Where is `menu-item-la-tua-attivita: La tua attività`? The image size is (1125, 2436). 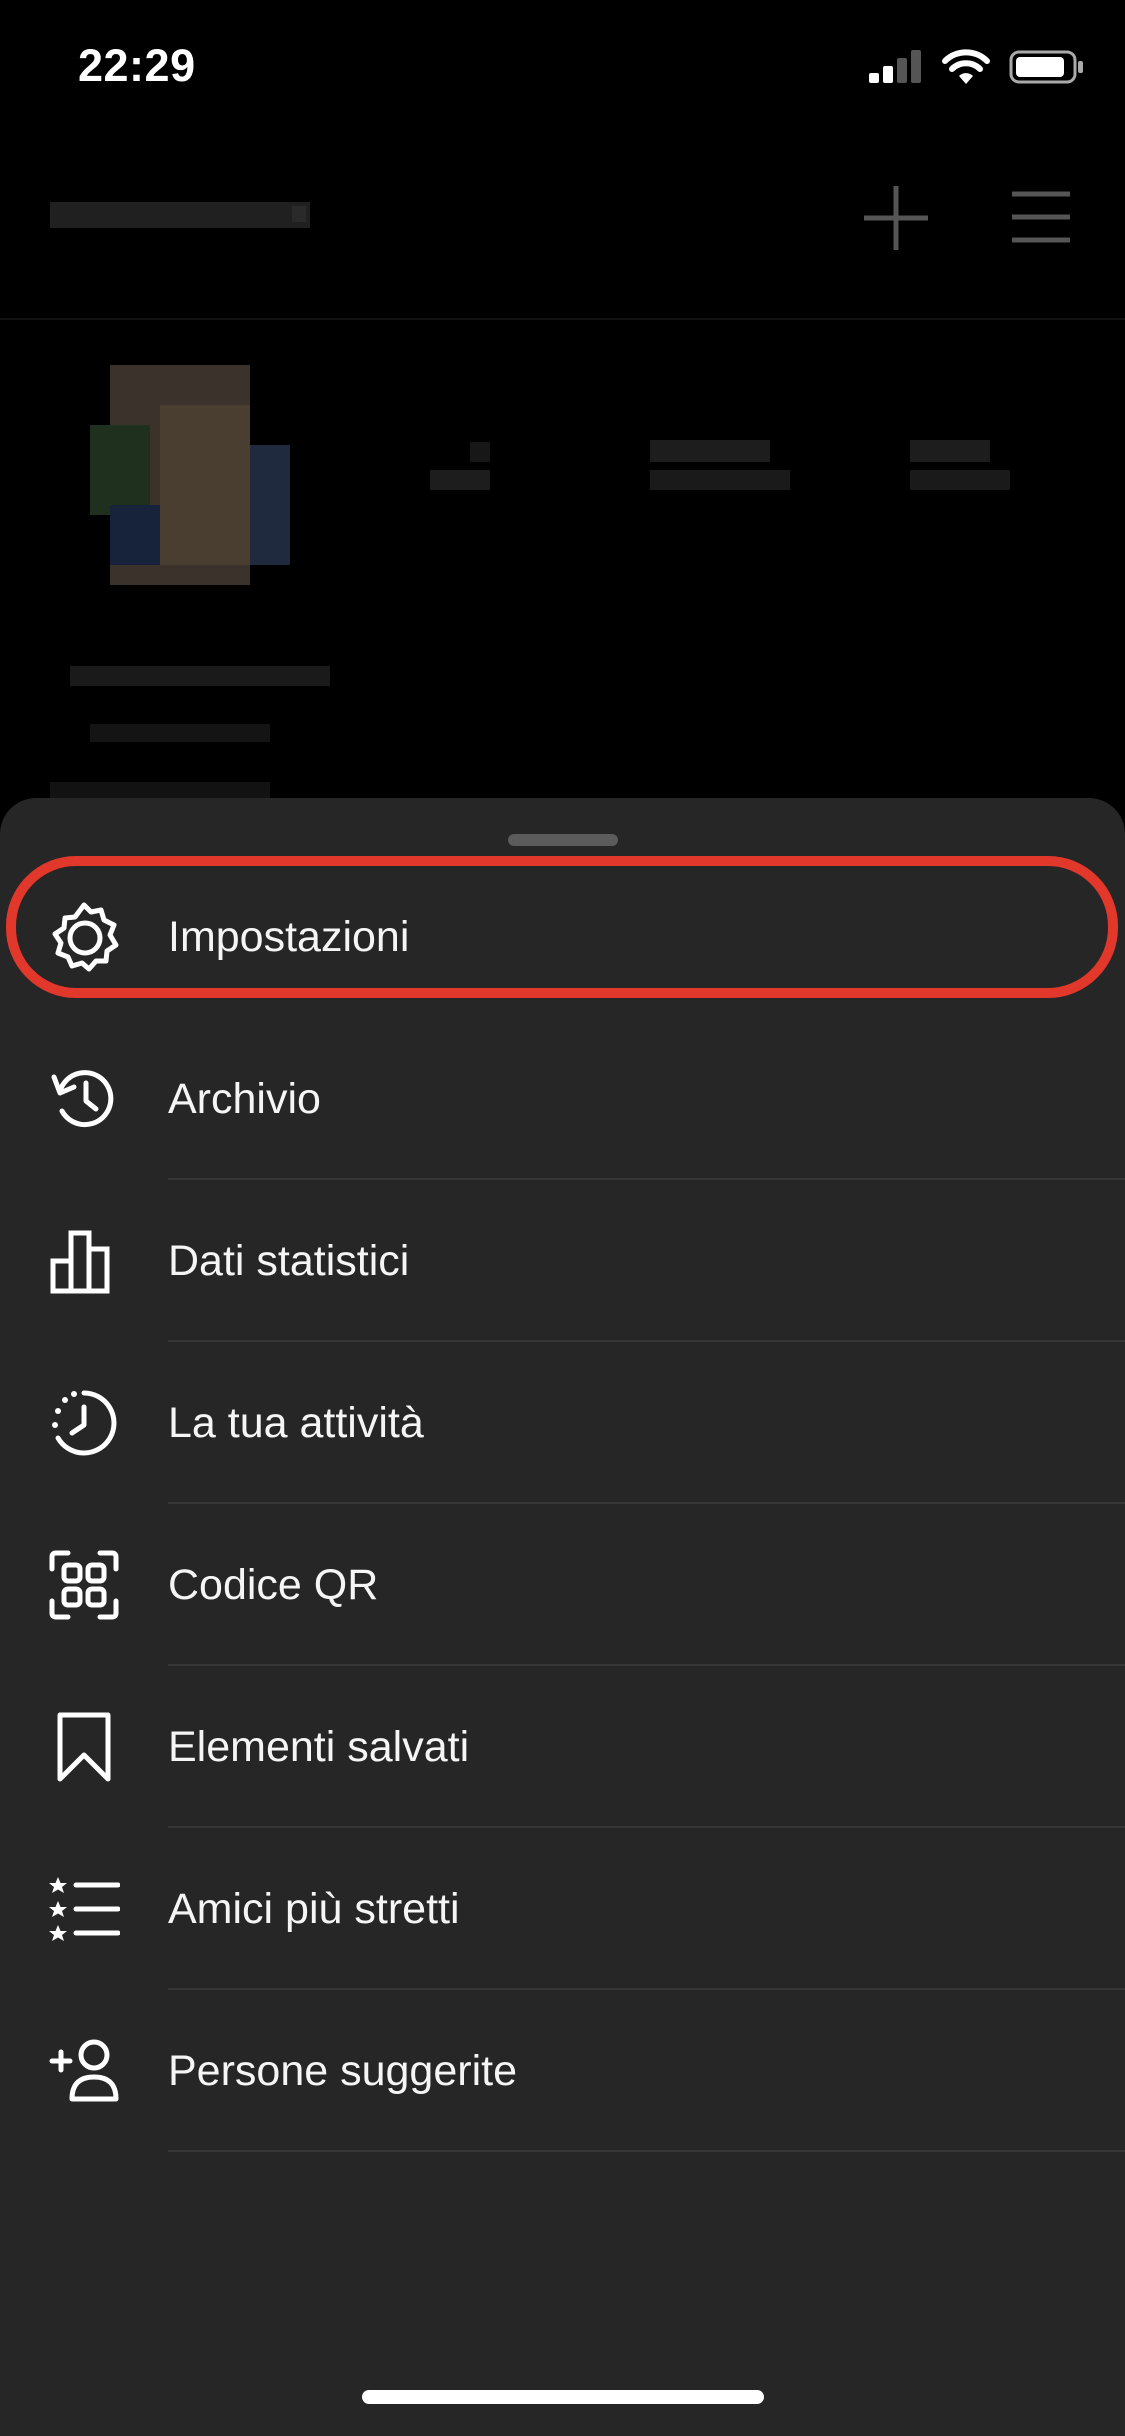 menu-item-la-tua-attivita: La tua attività is located at coordinates (562, 1423).